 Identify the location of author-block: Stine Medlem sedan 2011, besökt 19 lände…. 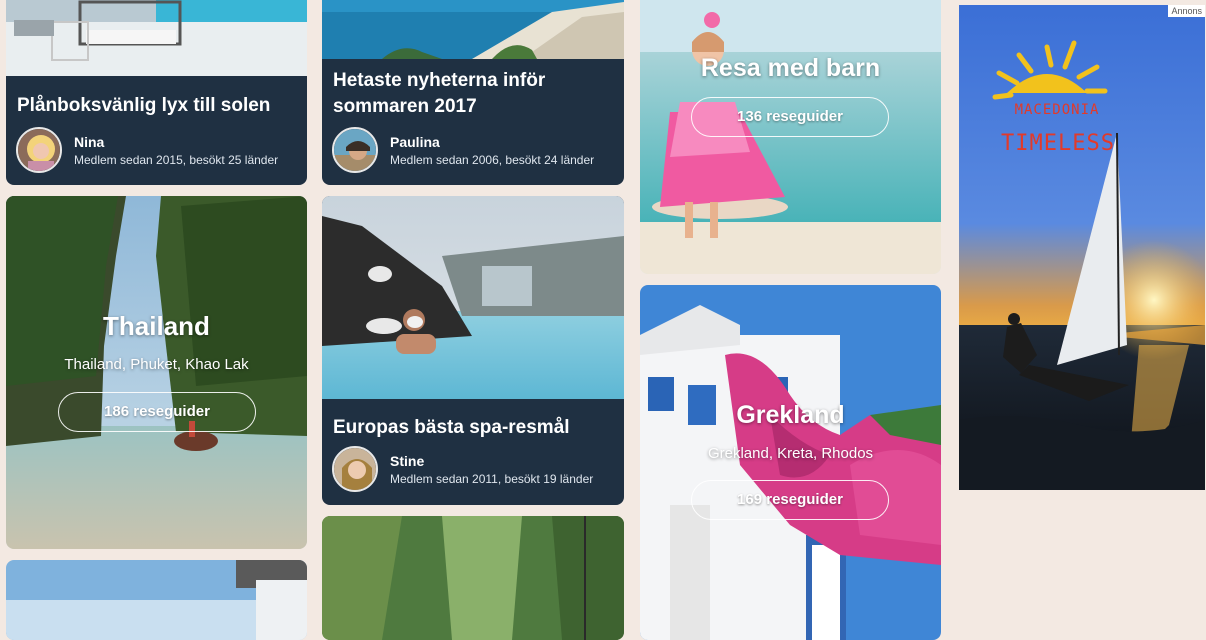
(474, 471).